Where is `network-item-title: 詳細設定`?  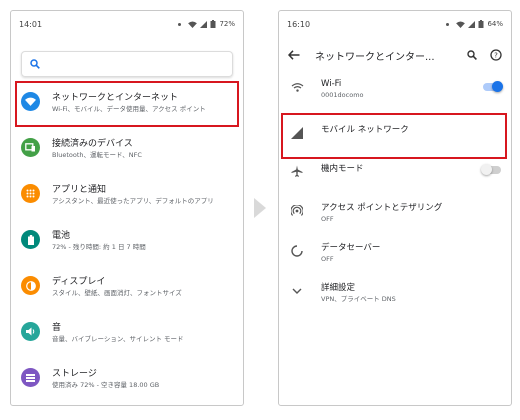 network-item-title: 詳細設定 is located at coordinates (338, 288).